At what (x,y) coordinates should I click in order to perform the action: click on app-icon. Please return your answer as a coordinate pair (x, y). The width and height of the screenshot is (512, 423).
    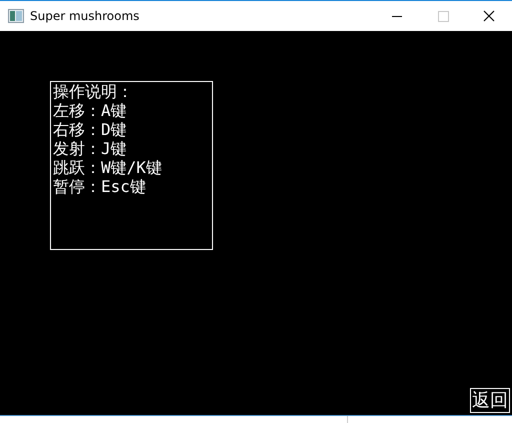
    Looking at the image, I should click on (16, 16).